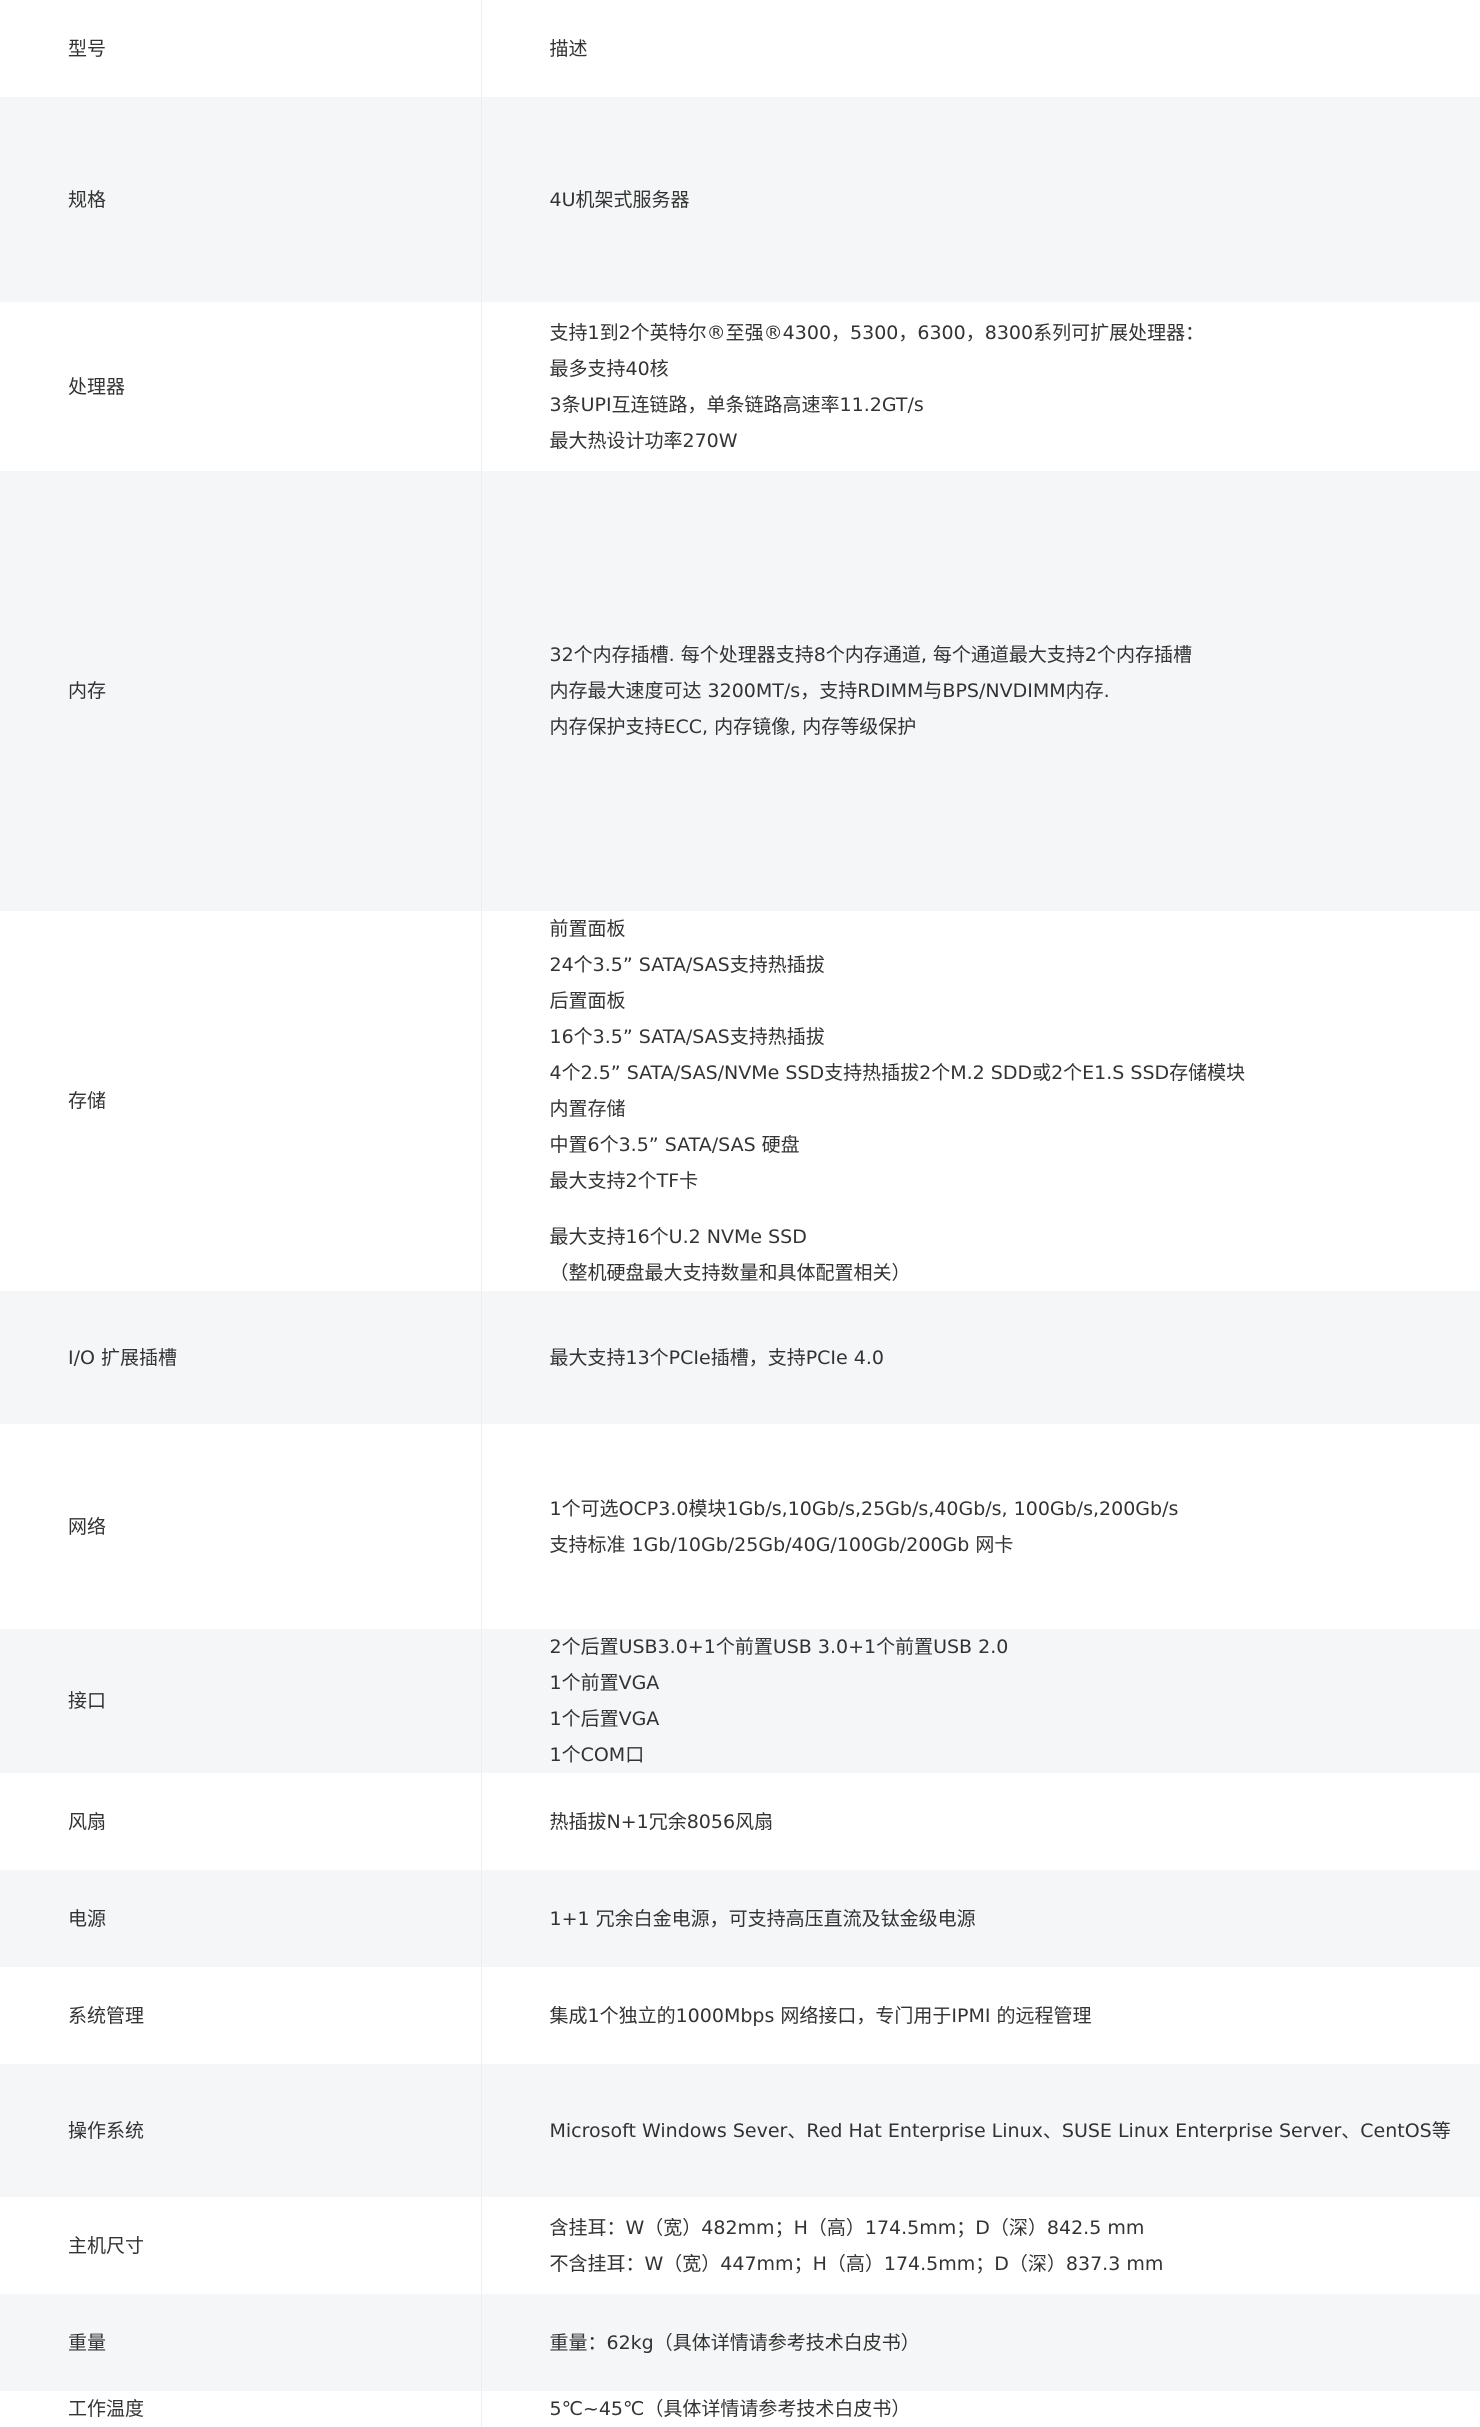  Describe the element at coordinates (820, 2015) in the screenshot. I see `spec-value-line: 集成1个独立的1000Mbps 网络接口，专门用于IPMI 的远程管理` at that location.